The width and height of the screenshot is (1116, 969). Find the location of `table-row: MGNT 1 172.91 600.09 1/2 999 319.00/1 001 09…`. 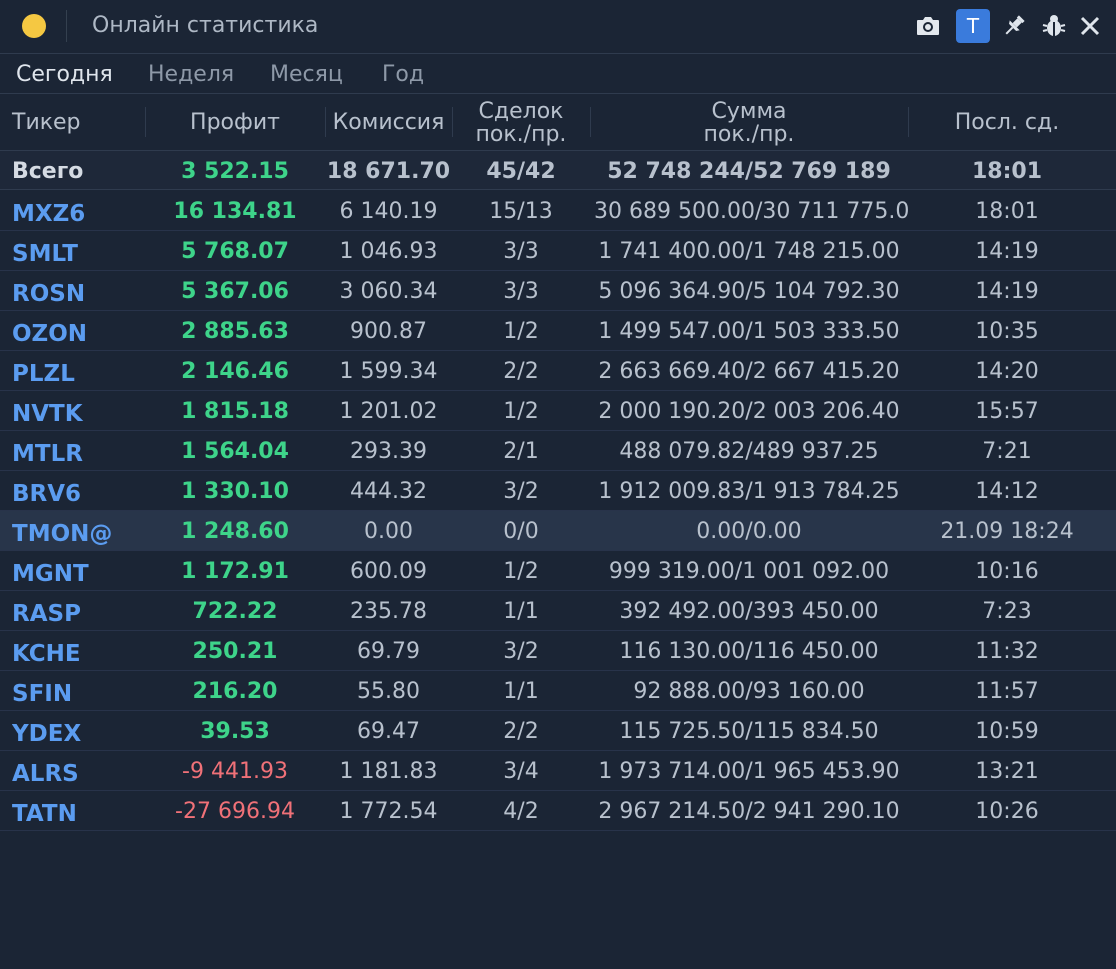

table-row: MGNT 1 172.91 600.09 1/2 999 319.00/1 001 09… is located at coordinates (558, 571).